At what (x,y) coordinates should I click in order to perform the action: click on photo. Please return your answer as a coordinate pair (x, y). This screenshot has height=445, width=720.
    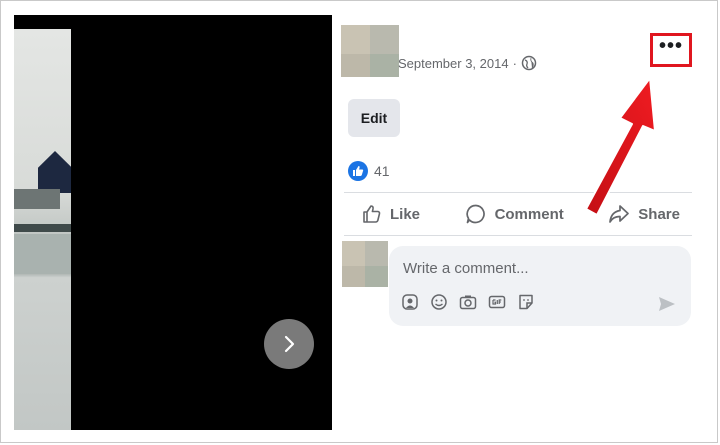
    Looking at the image, I should click on (42, 229).